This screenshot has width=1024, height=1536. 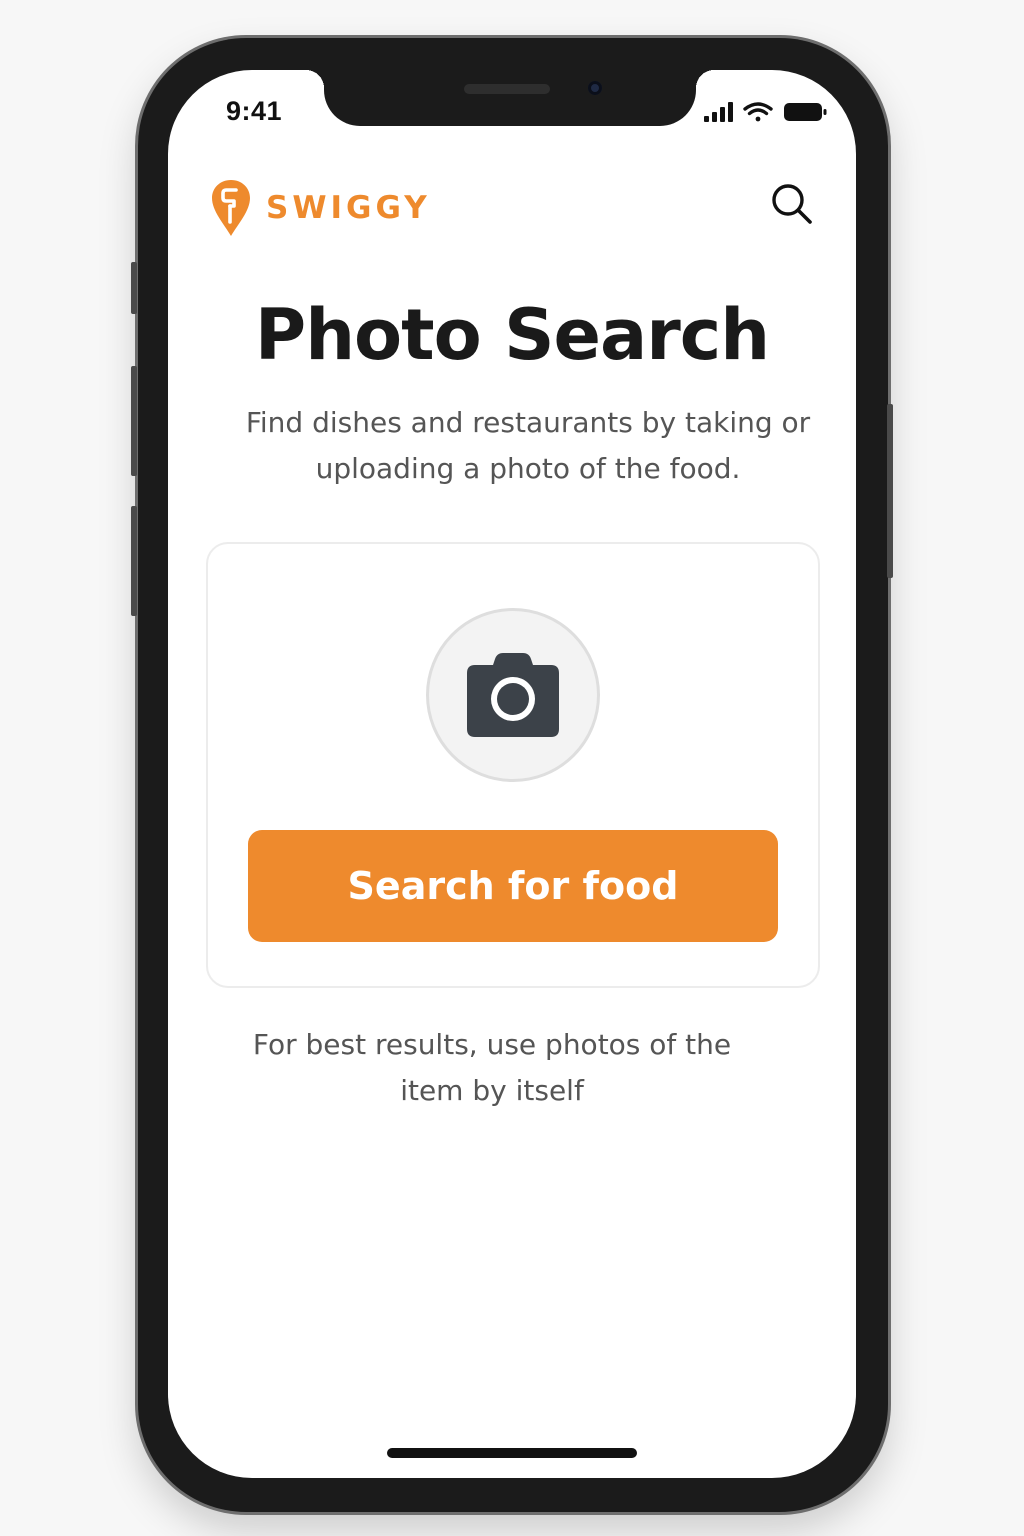 What do you see at coordinates (595, 88) in the screenshot?
I see `front-camera` at bounding box center [595, 88].